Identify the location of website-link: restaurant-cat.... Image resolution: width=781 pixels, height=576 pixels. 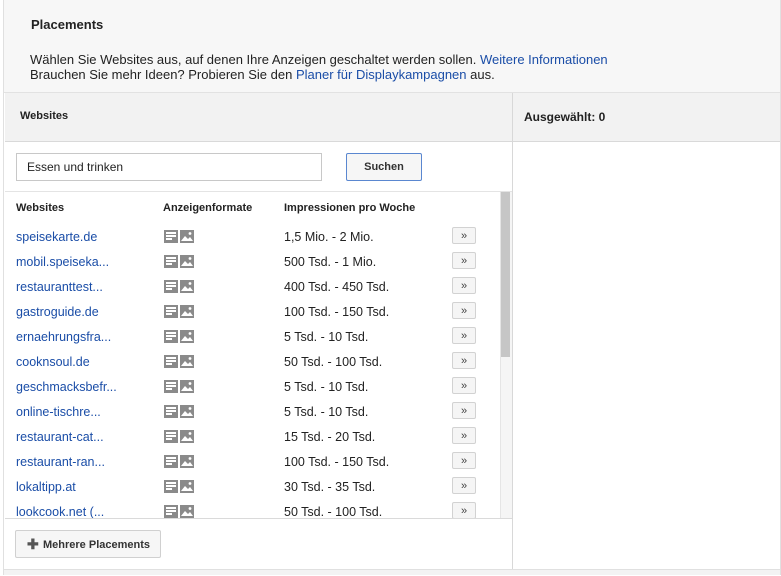
(60, 437).